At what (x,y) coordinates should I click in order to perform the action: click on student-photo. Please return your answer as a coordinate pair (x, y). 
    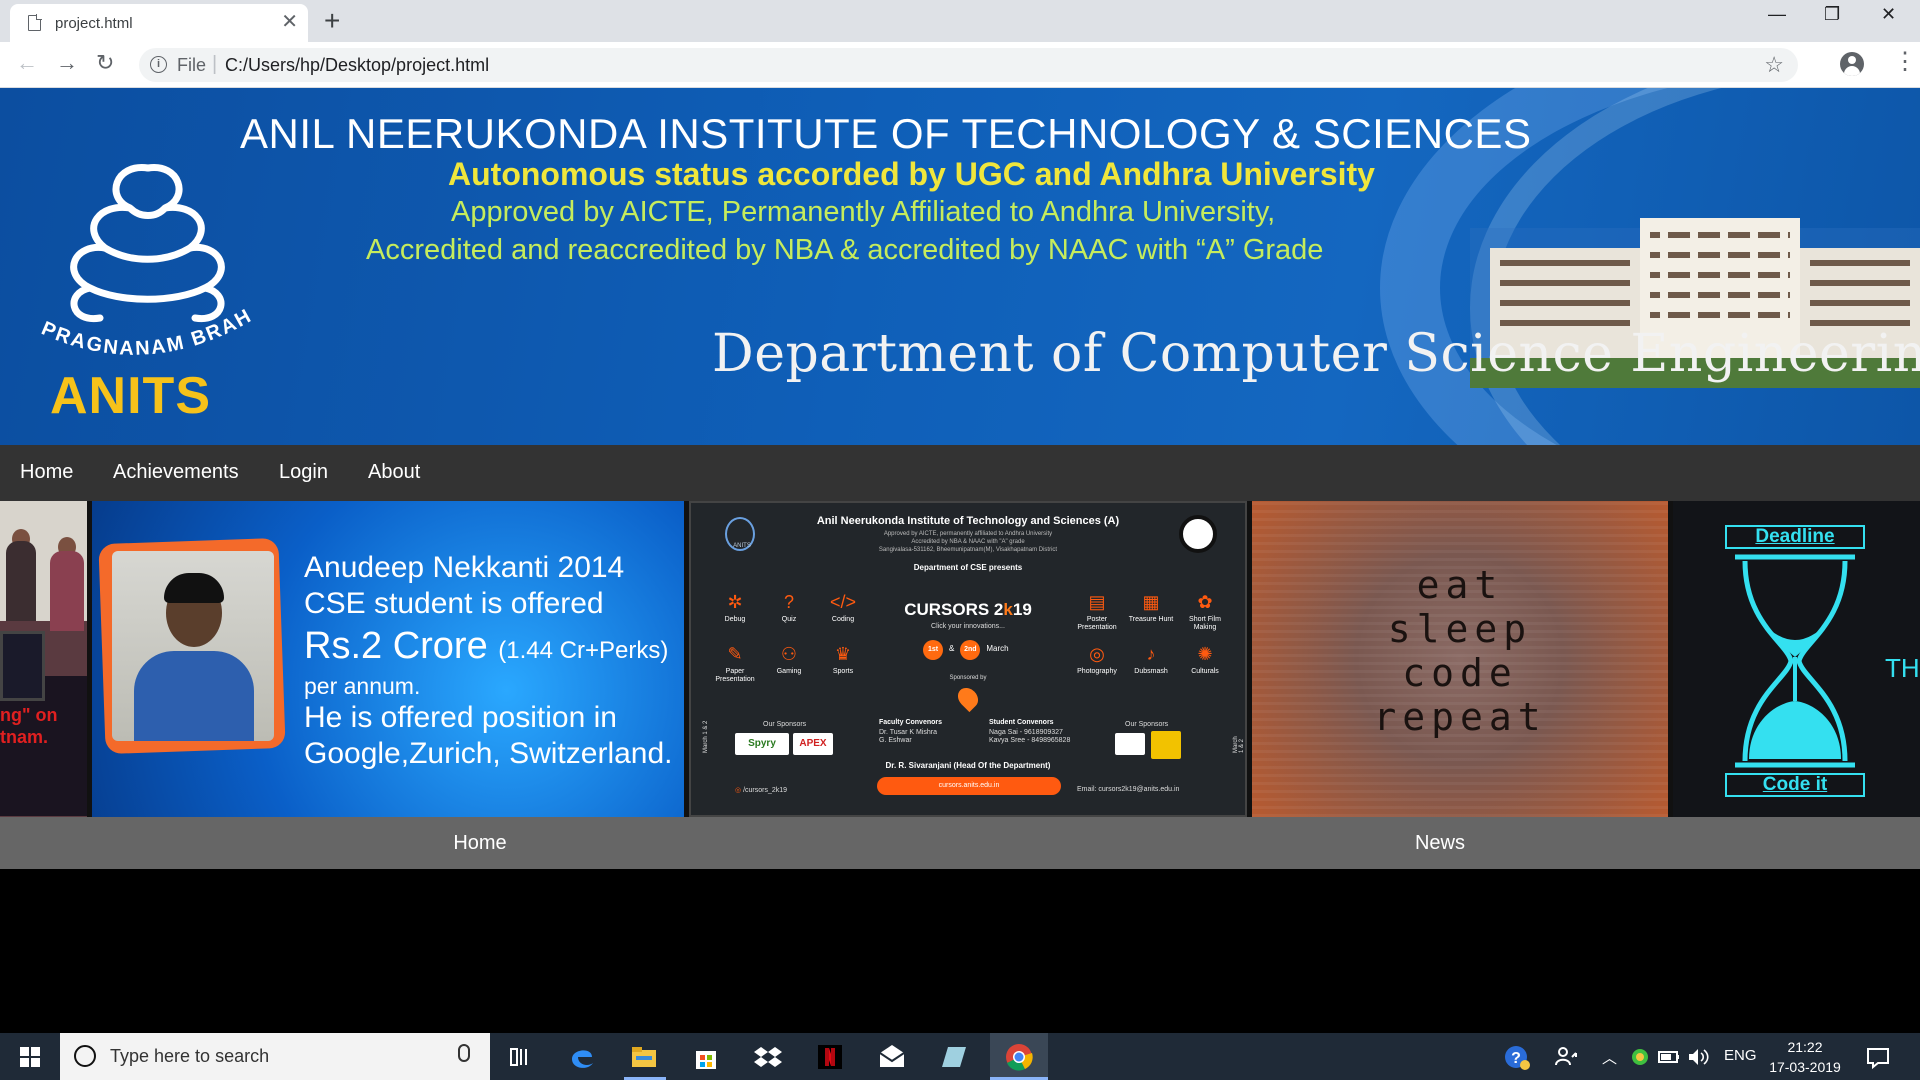
    Looking at the image, I should click on (193, 646).